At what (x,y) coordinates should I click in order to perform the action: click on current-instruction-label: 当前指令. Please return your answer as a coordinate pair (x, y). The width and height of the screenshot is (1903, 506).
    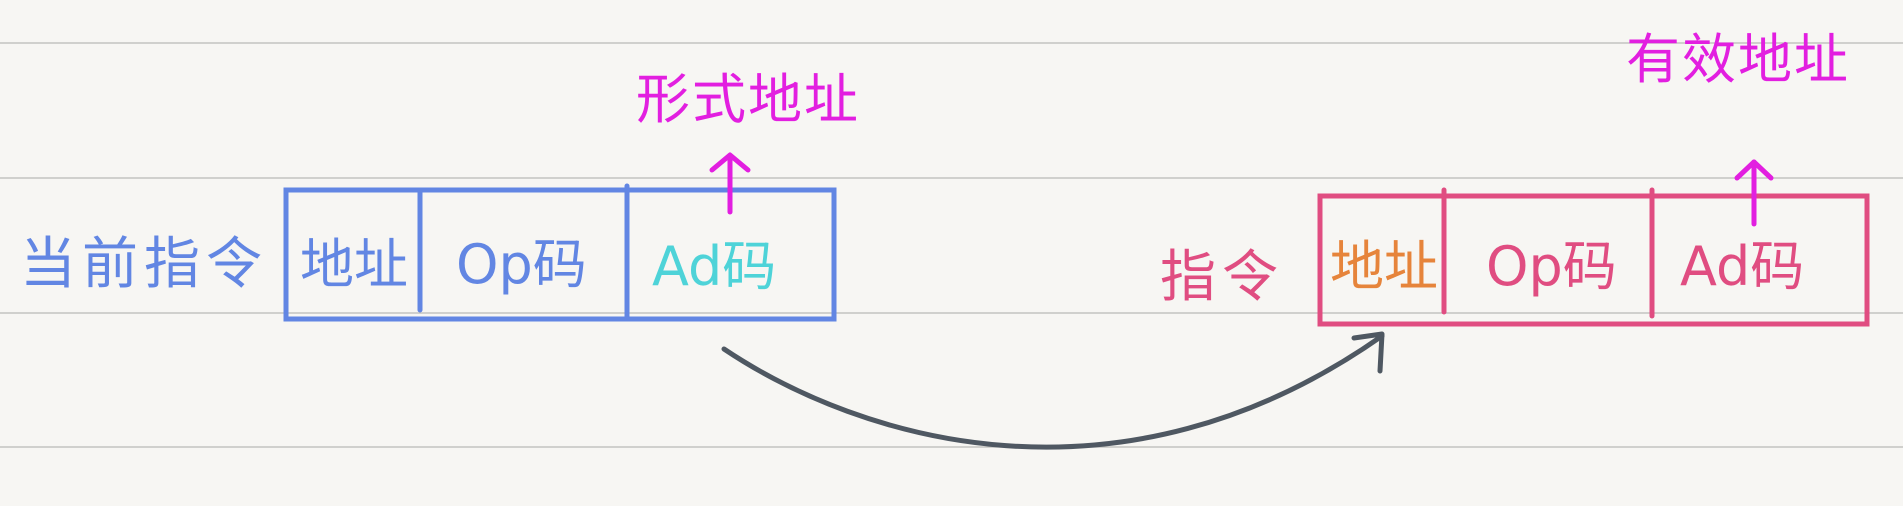
    Looking at the image, I should click on (144, 264).